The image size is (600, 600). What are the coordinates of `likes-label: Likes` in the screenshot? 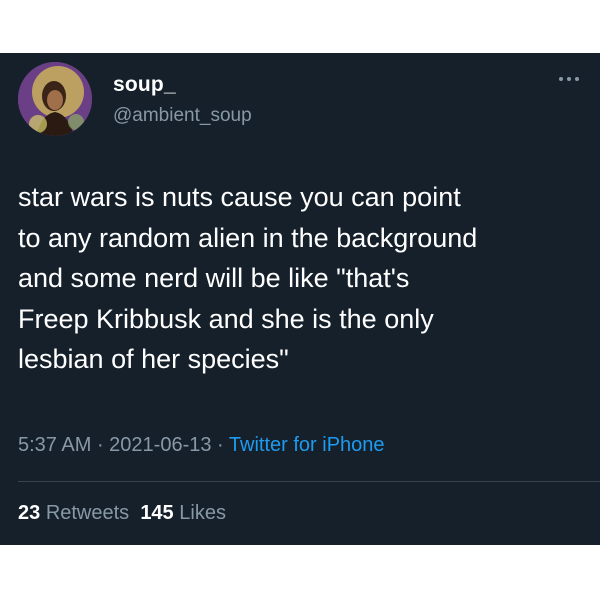 It's located at (202, 513).